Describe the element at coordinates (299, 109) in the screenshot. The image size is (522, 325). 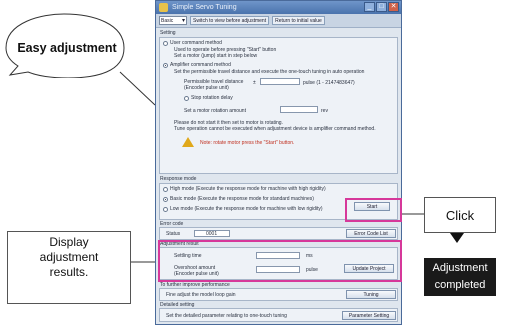
I see `rotation-amount-input` at that location.